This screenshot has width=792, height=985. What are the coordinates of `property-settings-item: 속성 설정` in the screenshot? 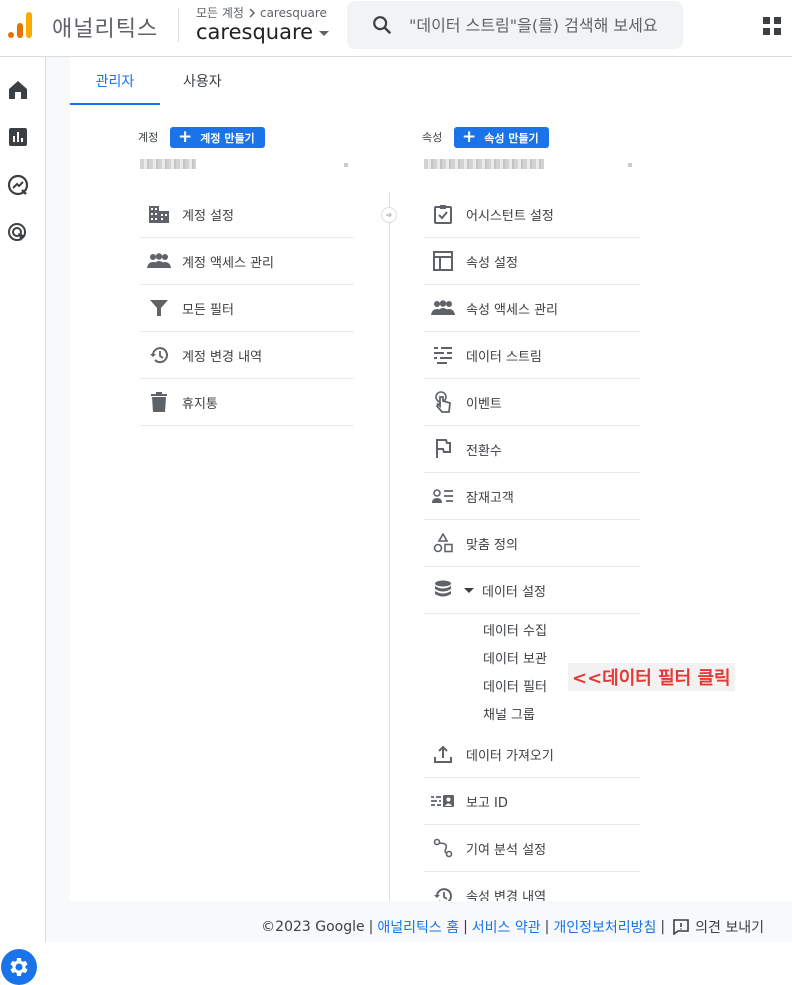 It's located at (532, 261).